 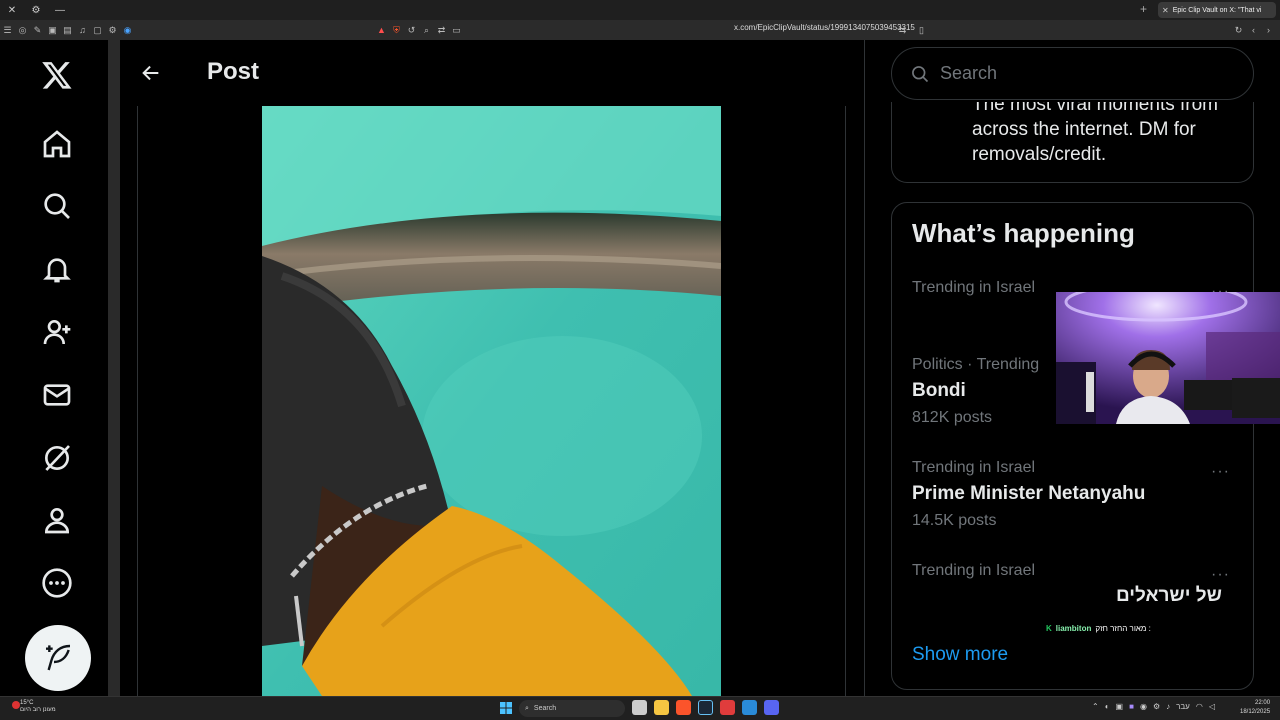 What do you see at coordinates (7, 30) in the screenshot?
I see `menu-icon: ☰` at bounding box center [7, 30].